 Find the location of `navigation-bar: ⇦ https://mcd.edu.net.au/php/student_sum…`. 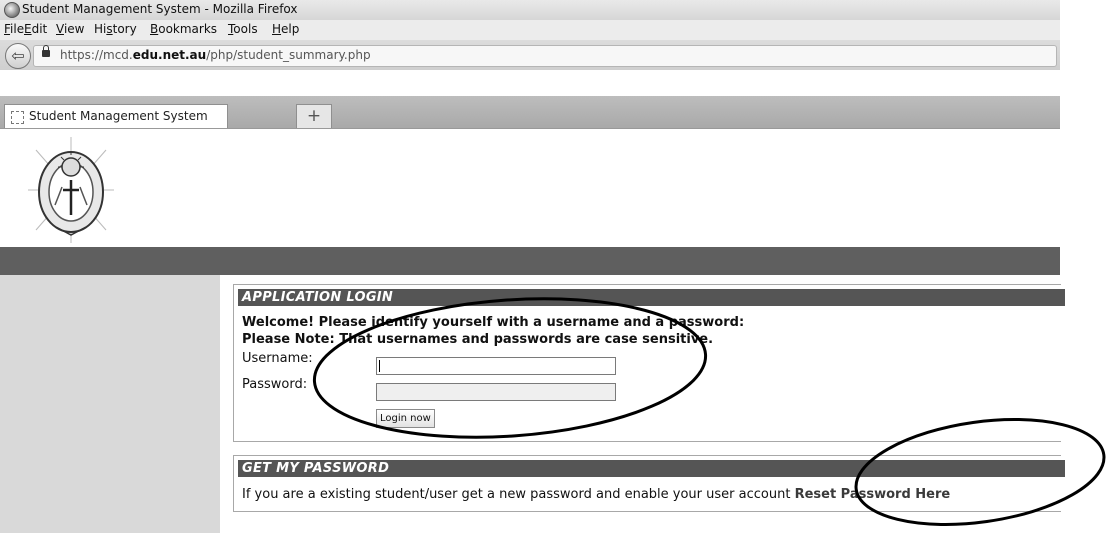

navigation-bar: ⇦ https://mcd.edu.net.au/php/student_sum… is located at coordinates (530, 55).